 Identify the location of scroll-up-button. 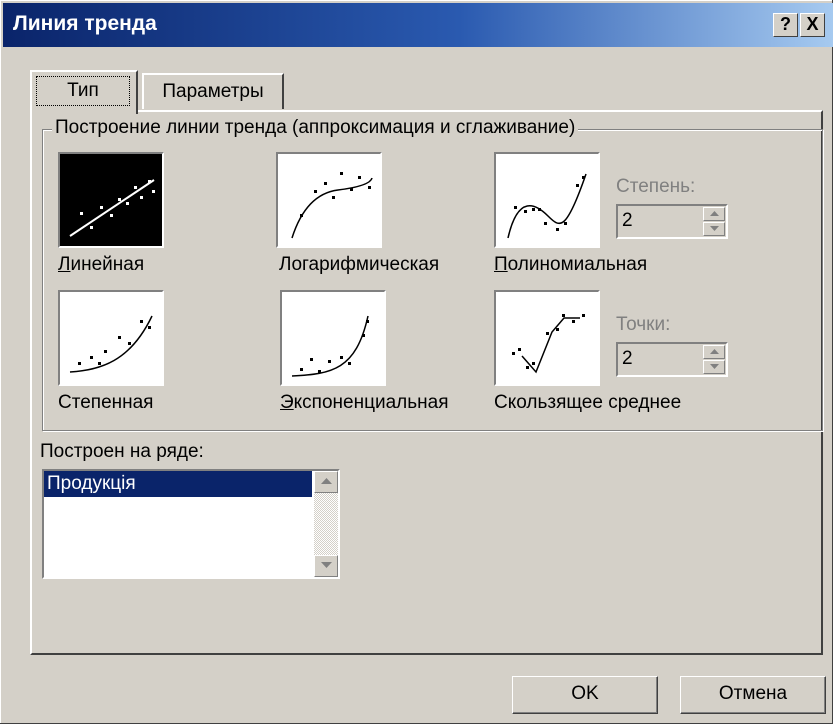
(326, 482).